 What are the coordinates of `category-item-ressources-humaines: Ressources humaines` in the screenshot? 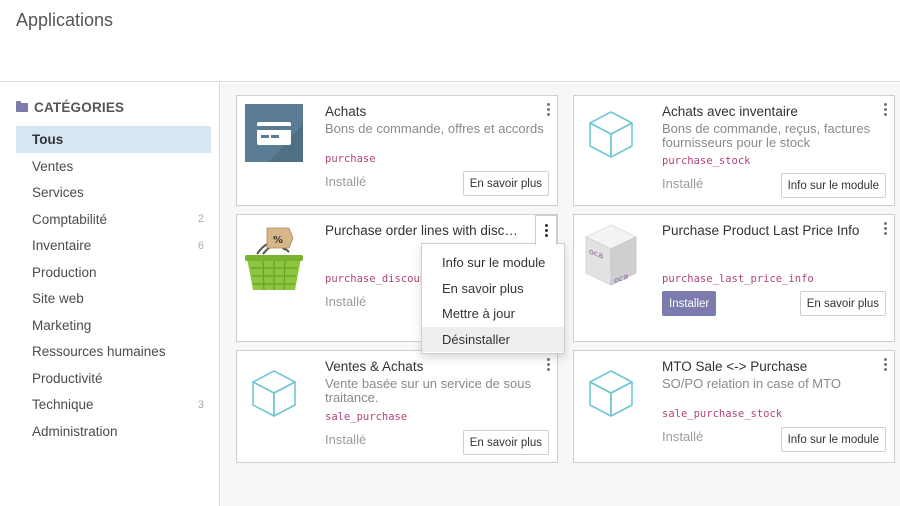 It's located at (113, 352).